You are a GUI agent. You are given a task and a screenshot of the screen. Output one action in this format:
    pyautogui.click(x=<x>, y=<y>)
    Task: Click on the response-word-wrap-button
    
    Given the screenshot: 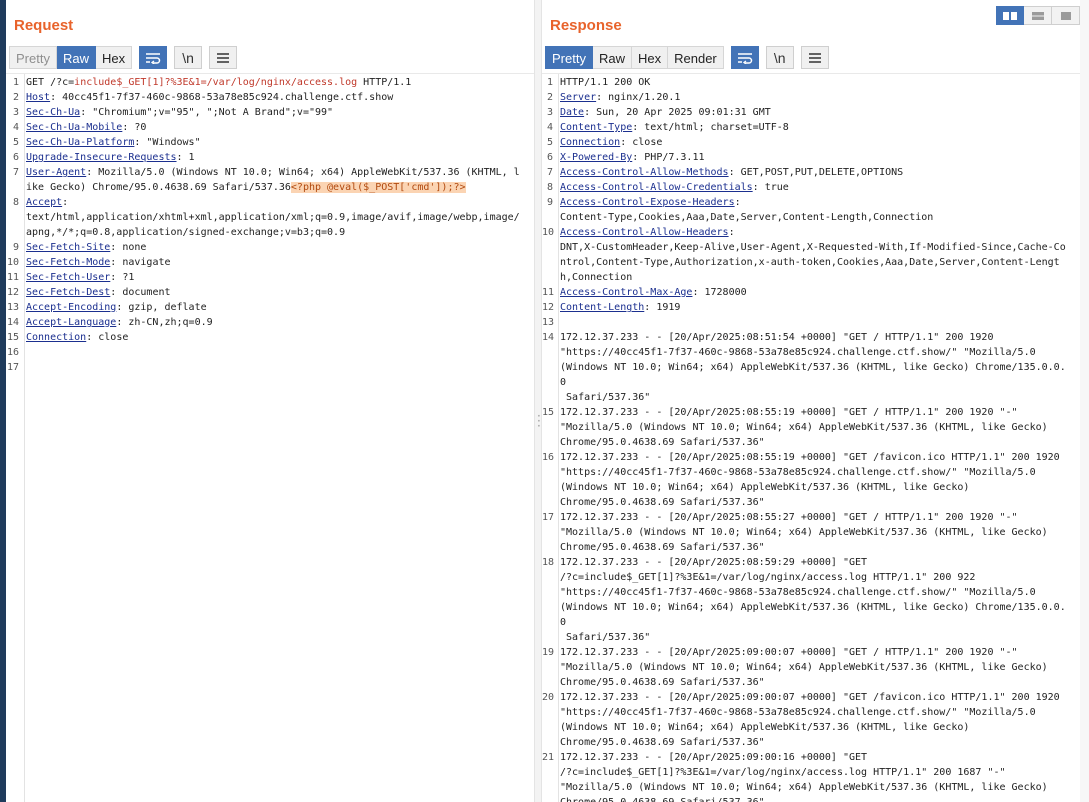 What is the action you would take?
    pyautogui.click(x=744, y=57)
    